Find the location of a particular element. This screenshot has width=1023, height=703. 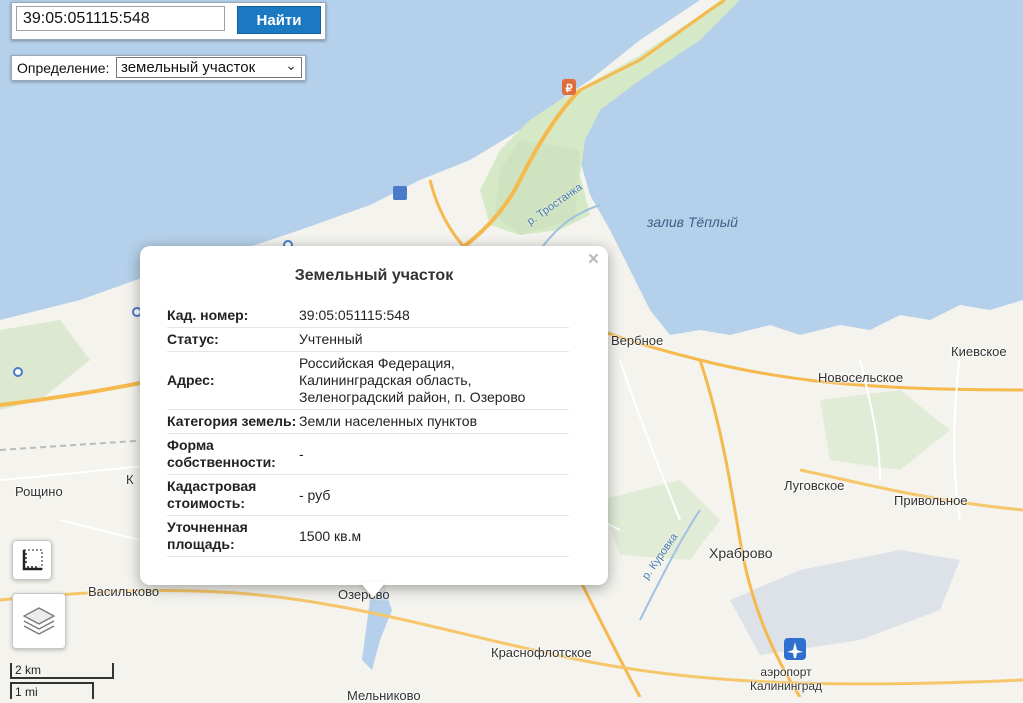

row-key: Категория земель: is located at coordinates (233, 421).